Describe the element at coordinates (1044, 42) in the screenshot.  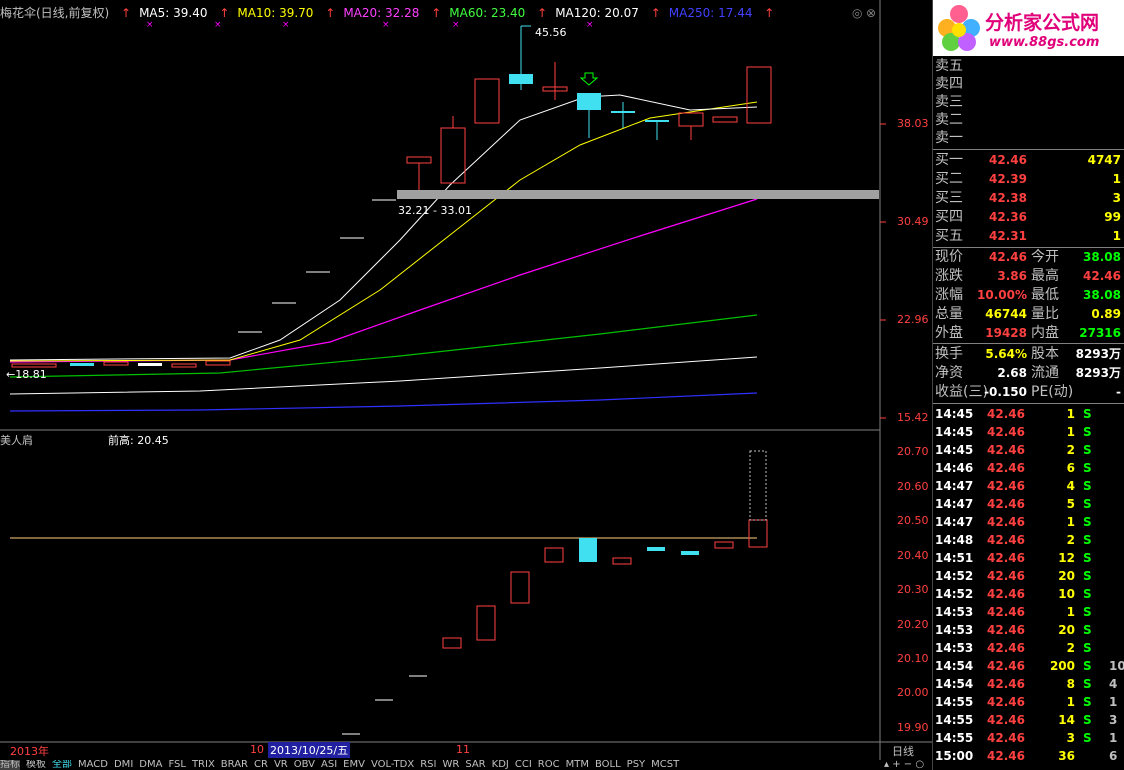
I see `logo-url: www.88gs.com` at that location.